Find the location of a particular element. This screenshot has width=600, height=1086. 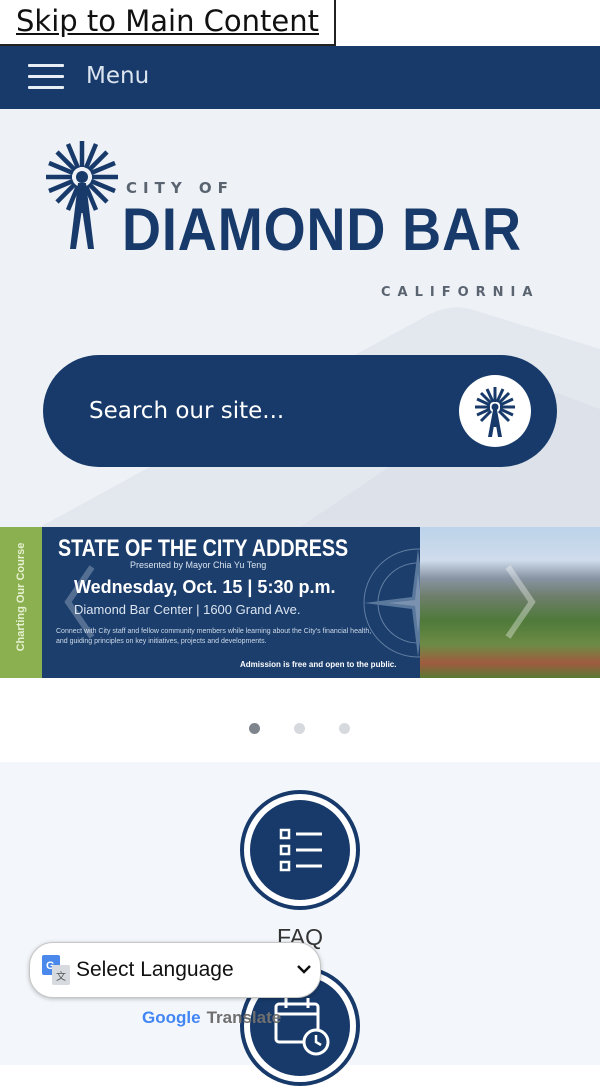

banner-side-strip: Charting Our Course is located at coordinates (21, 602).